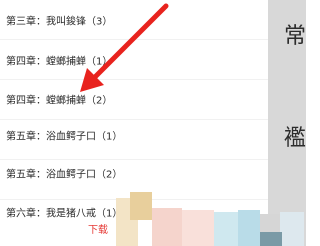  I want to click on red-arrow-icon, so click(124, 47).